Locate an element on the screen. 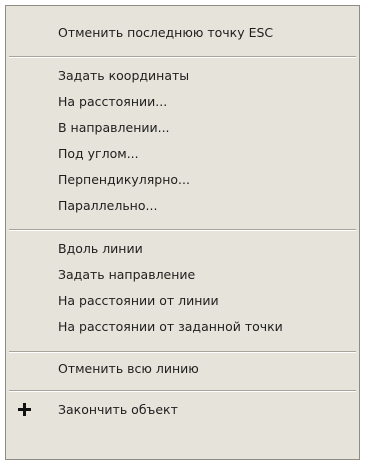 This screenshot has height=465, width=369. menu-item-set-coordinates: Задать координаты is located at coordinates (182, 76).